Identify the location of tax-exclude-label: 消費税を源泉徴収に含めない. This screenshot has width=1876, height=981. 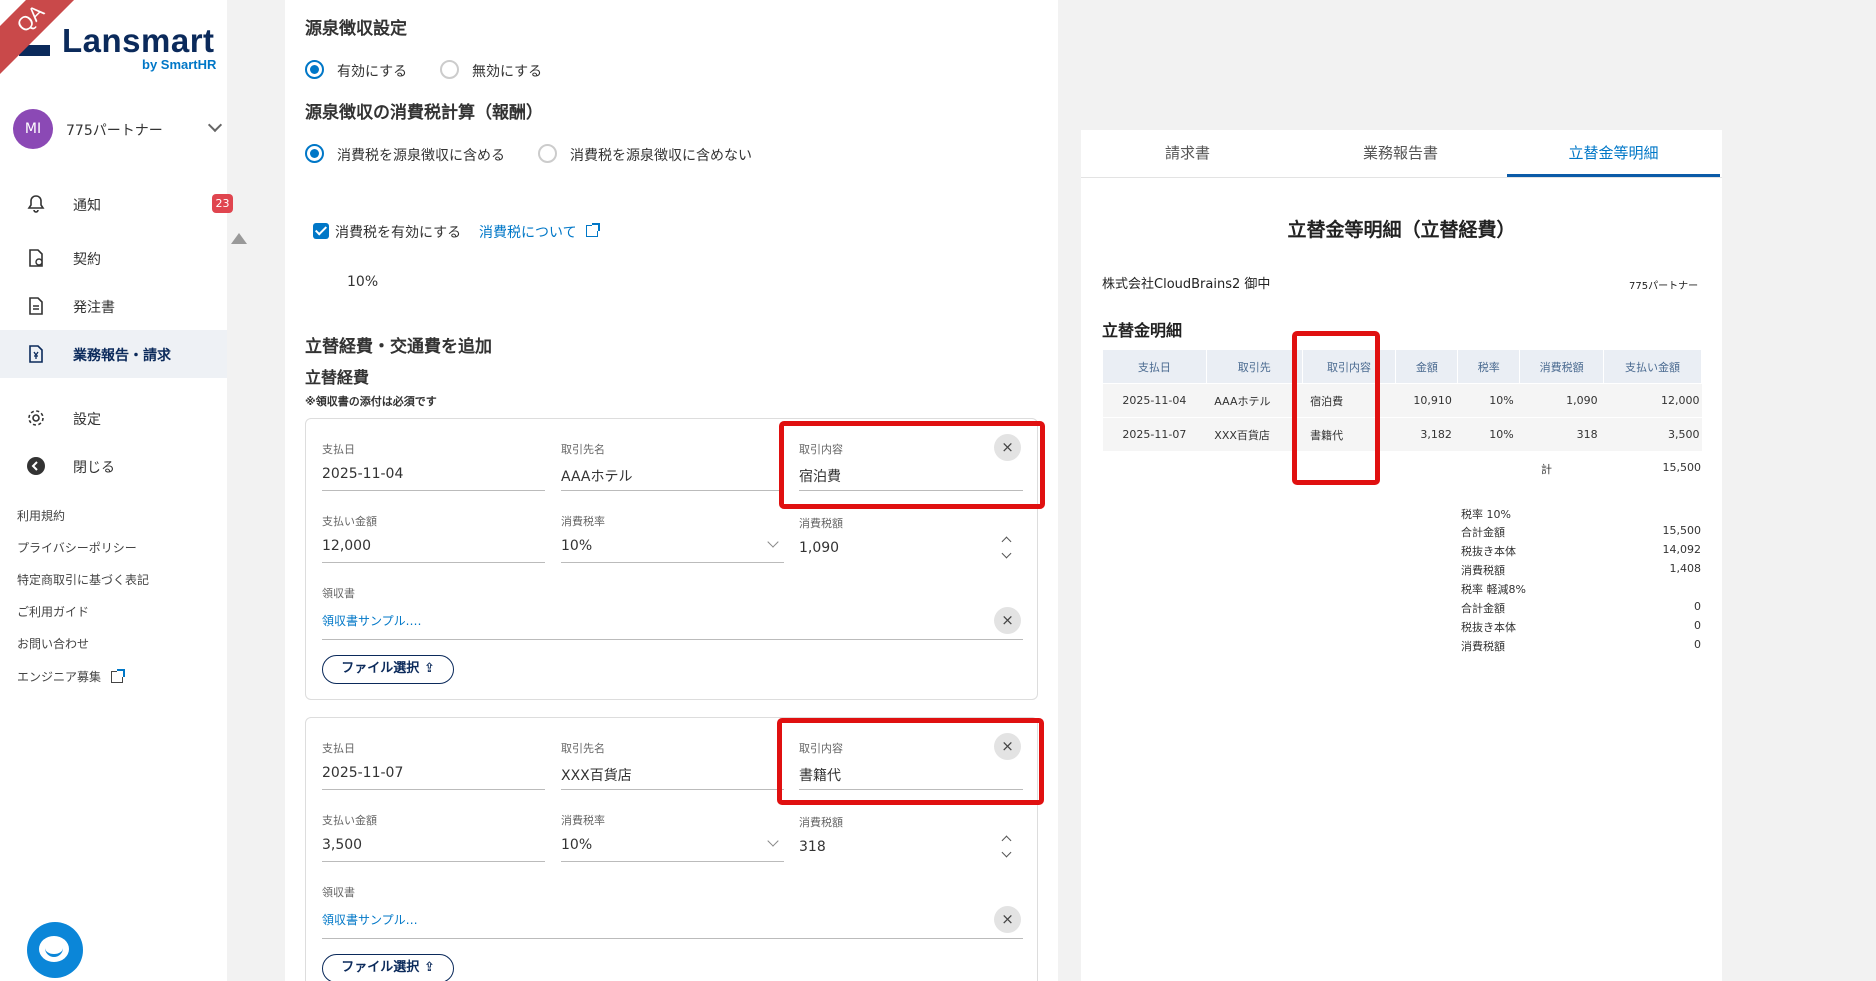
(661, 156).